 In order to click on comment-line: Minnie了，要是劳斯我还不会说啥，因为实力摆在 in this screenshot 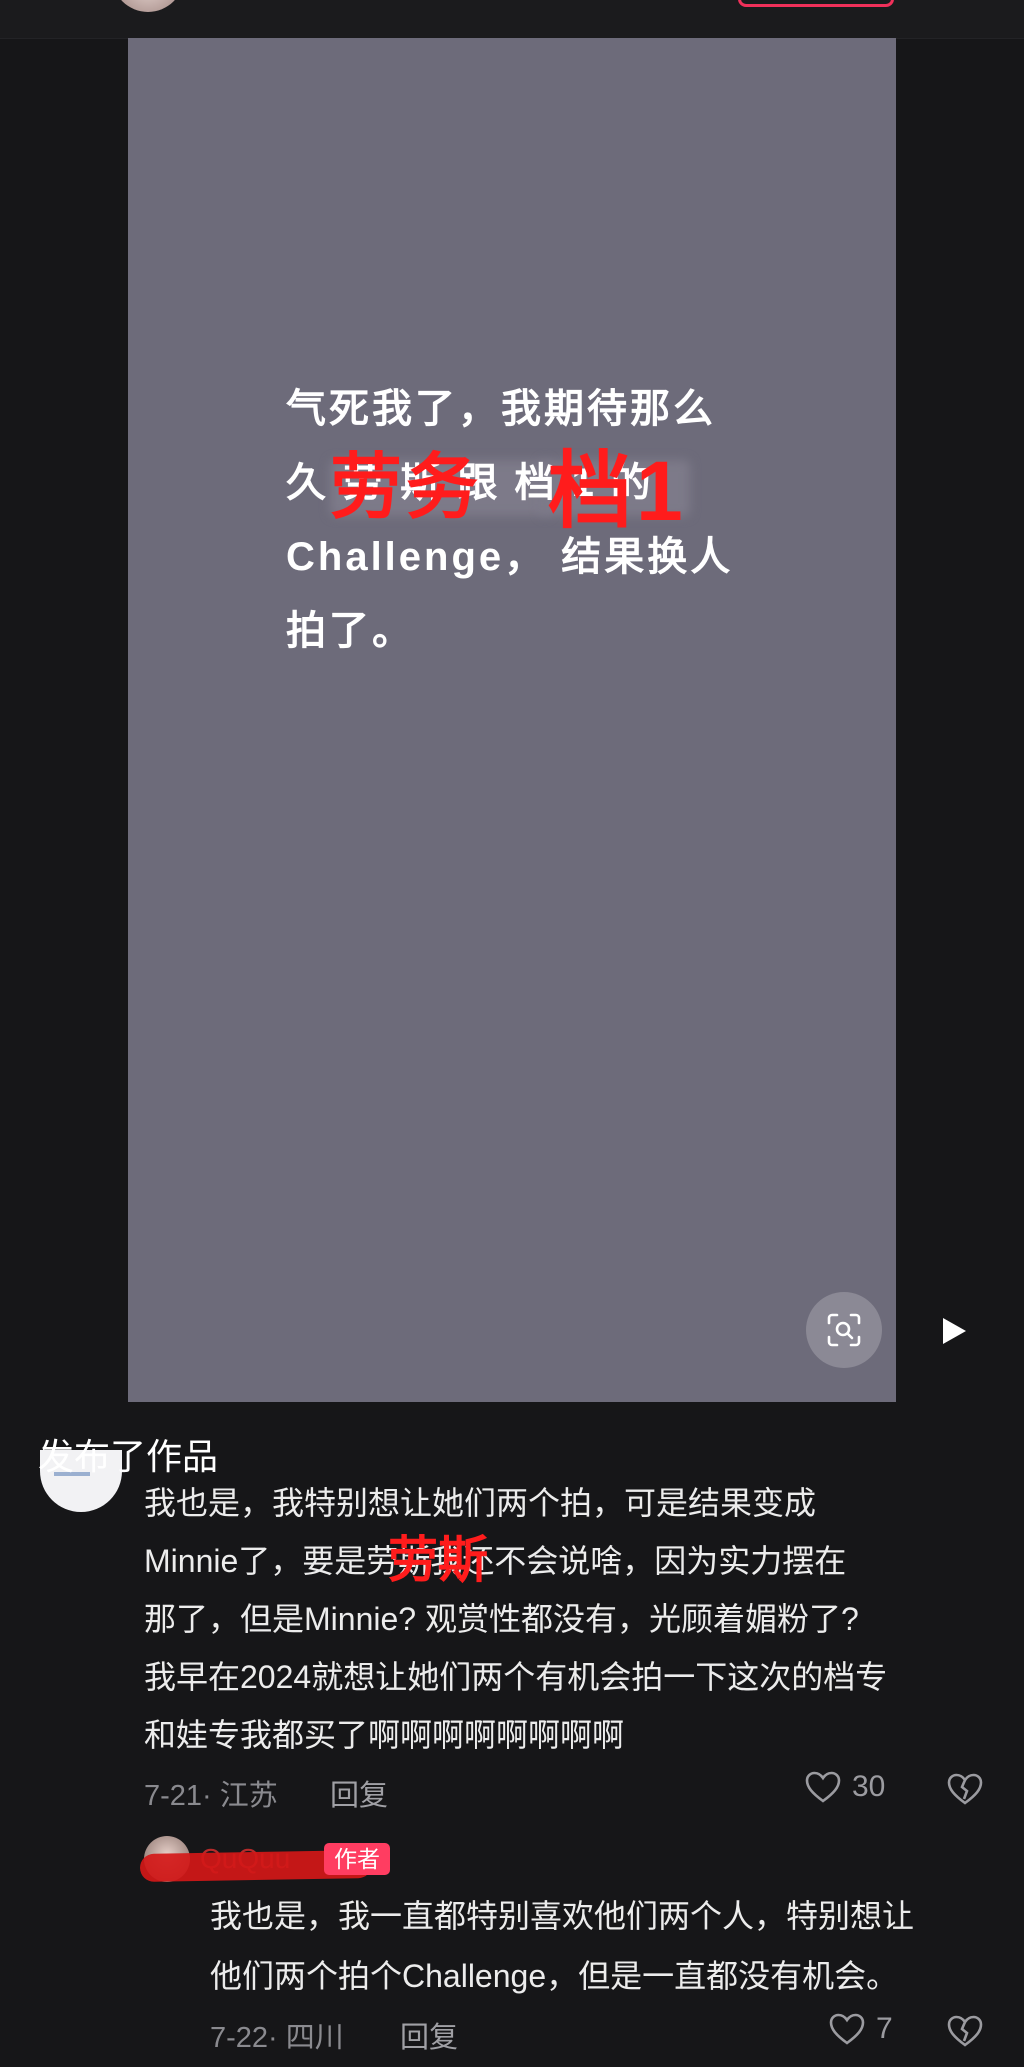, I will do `click(495, 1561)`.